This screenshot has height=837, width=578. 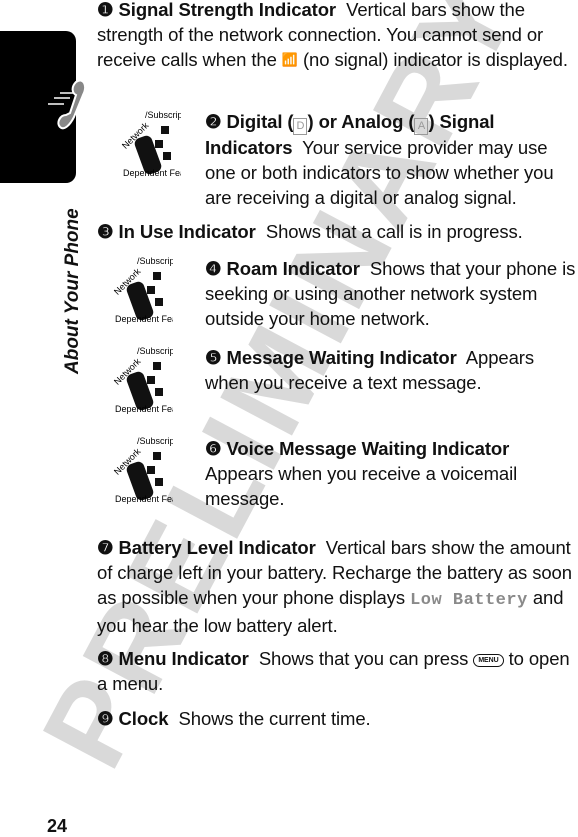 I want to click on item-title: Message Waiting Indicator, so click(x=341, y=357).